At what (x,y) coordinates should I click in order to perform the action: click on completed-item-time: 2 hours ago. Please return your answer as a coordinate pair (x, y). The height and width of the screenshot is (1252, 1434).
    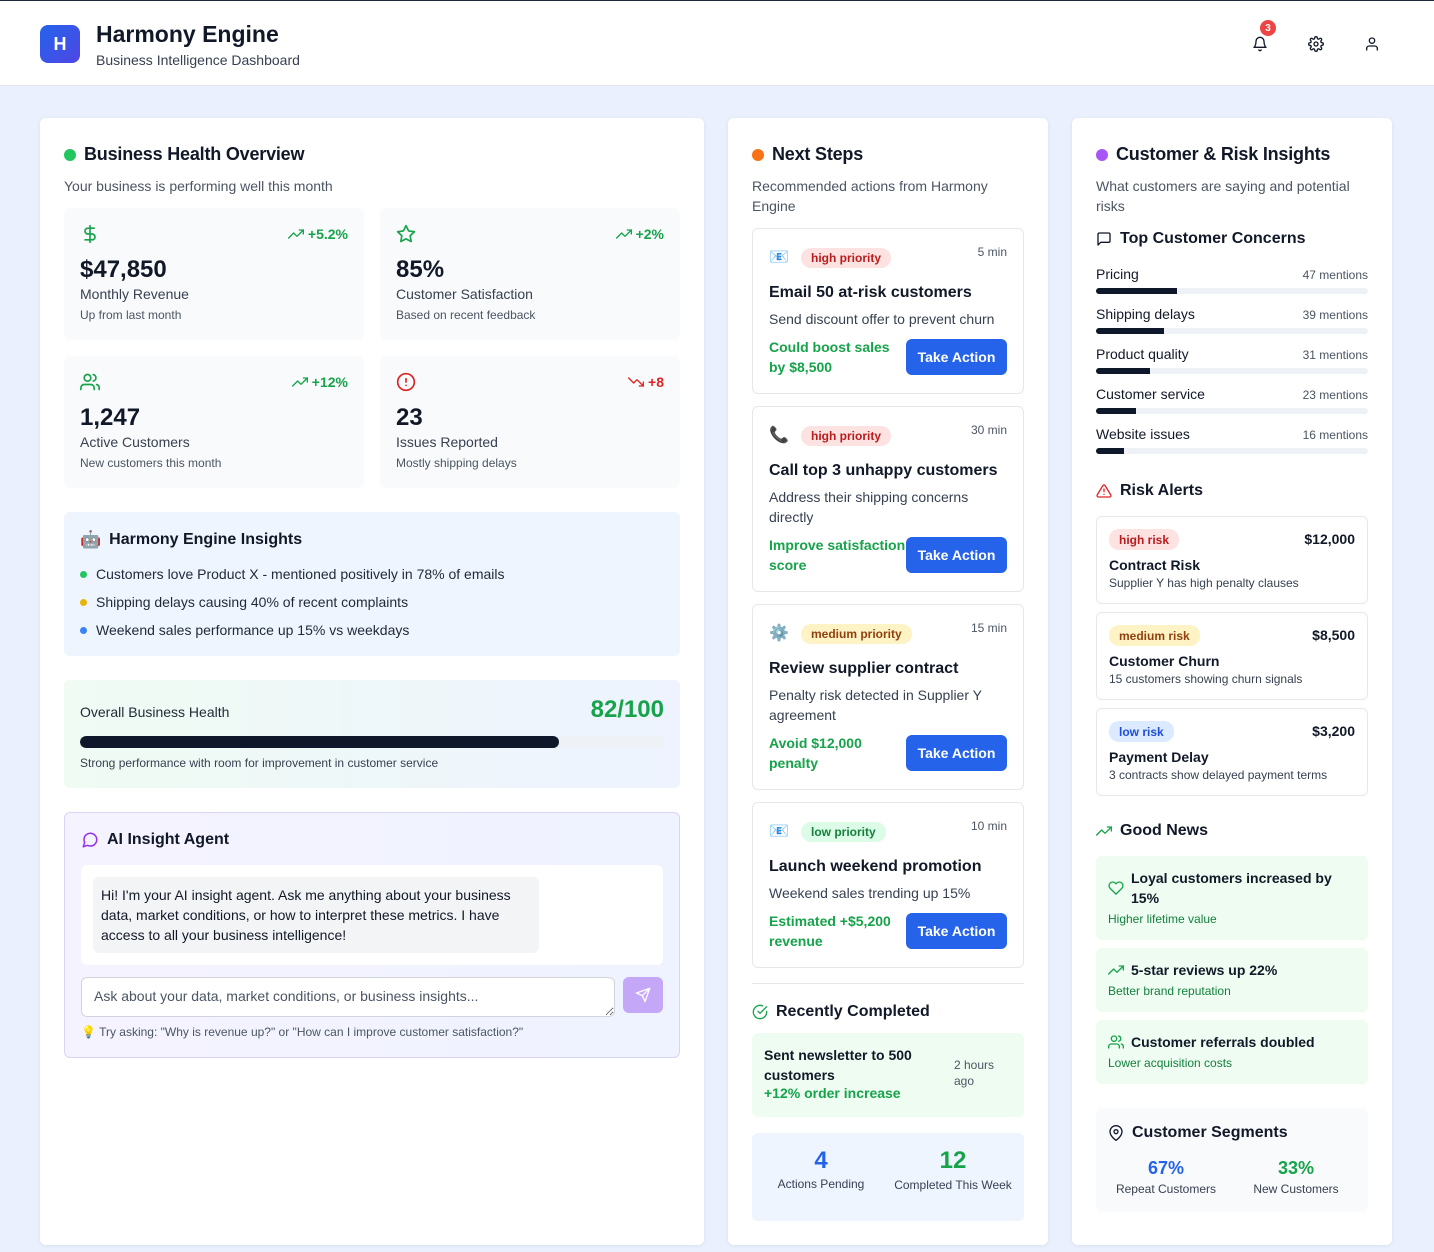
    Looking at the image, I should click on (974, 1073).